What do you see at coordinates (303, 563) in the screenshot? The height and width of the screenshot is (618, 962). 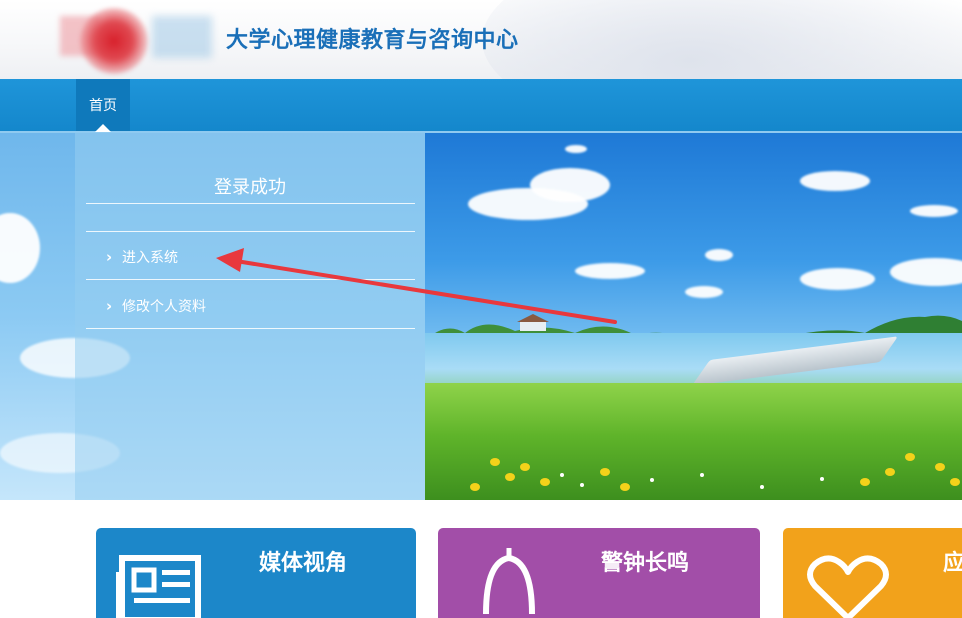 I see `tile-media-label: 媒体视角` at bounding box center [303, 563].